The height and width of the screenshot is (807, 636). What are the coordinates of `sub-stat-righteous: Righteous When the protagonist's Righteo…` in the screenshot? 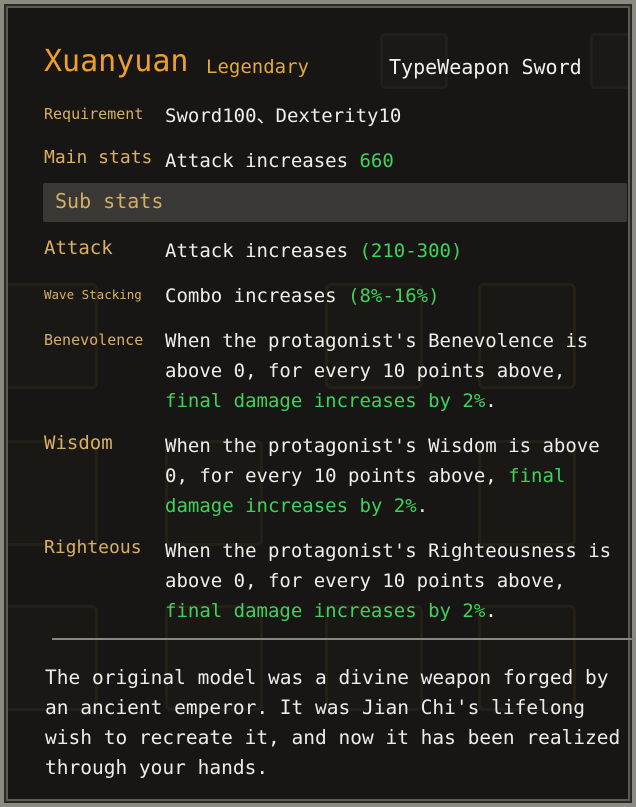 It's located at (335, 581).